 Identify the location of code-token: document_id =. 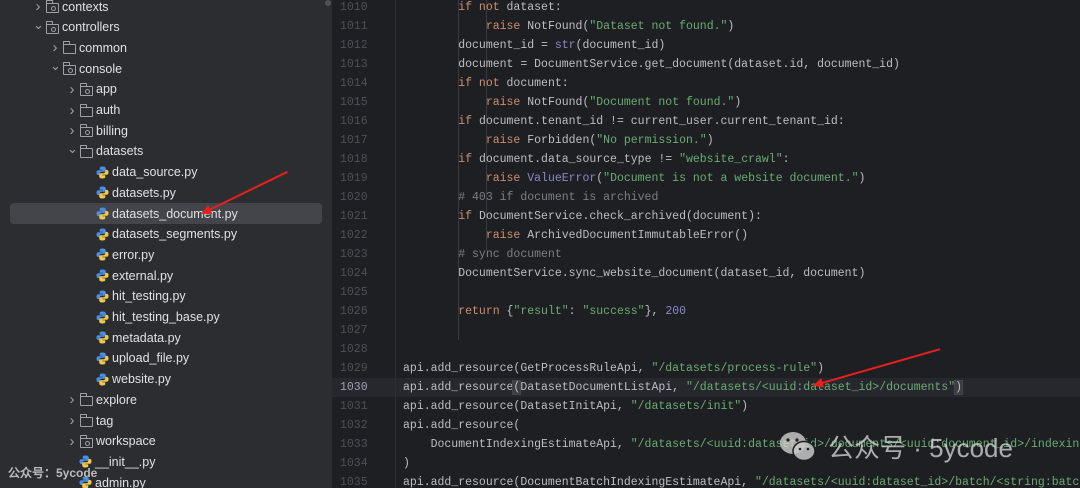
(479, 45).